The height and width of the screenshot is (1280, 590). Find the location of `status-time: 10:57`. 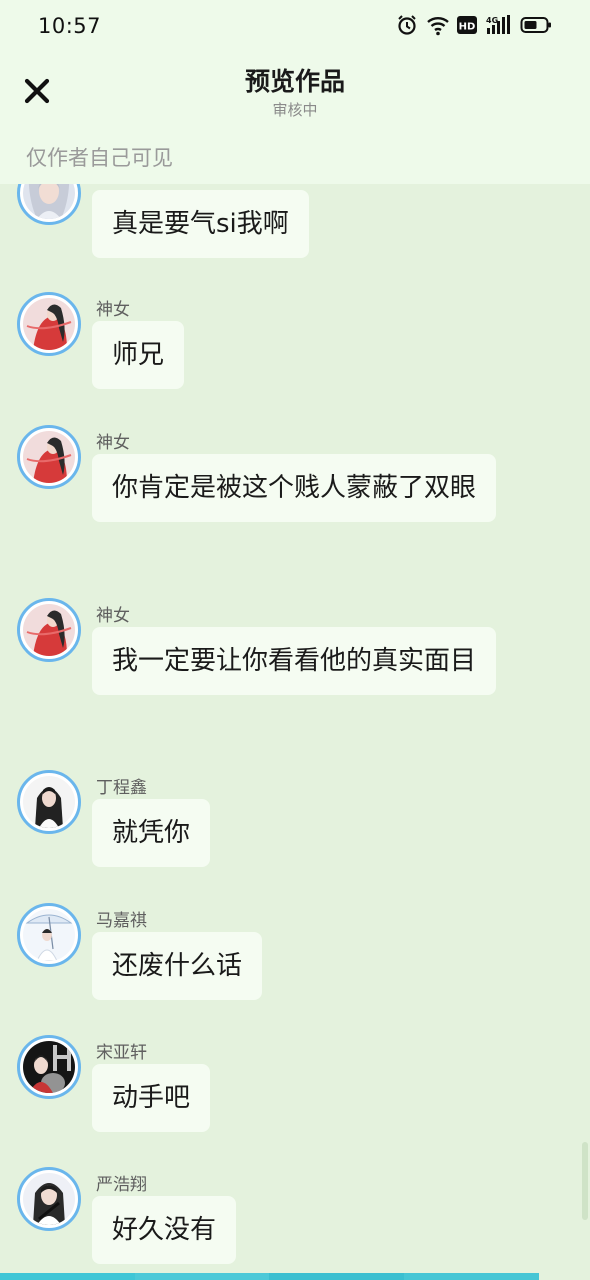

status-time: 10:57 is located at coordinates (70, 26).